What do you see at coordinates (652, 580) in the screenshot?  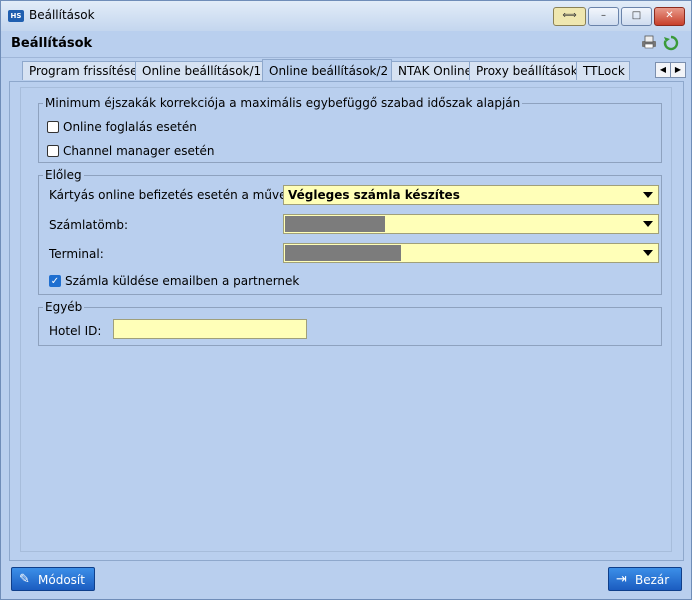 I see `close-label: Bezár` at bounding box center [652, 580].